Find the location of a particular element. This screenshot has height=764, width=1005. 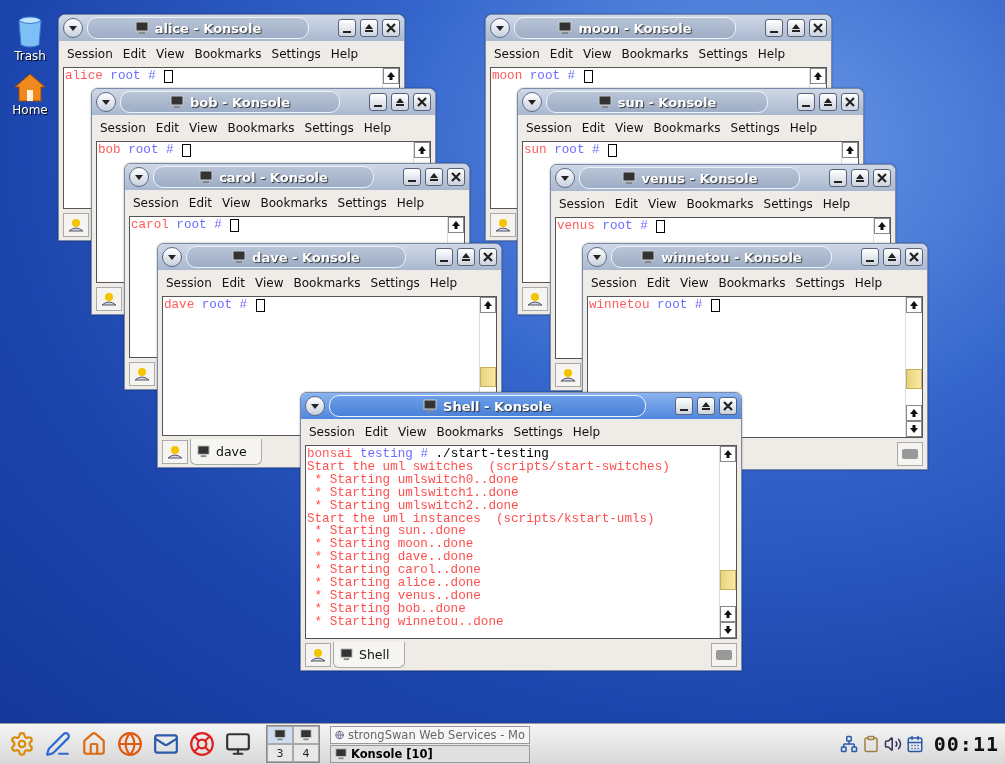

clock: 00:11 is located at coordinates (966, 744).